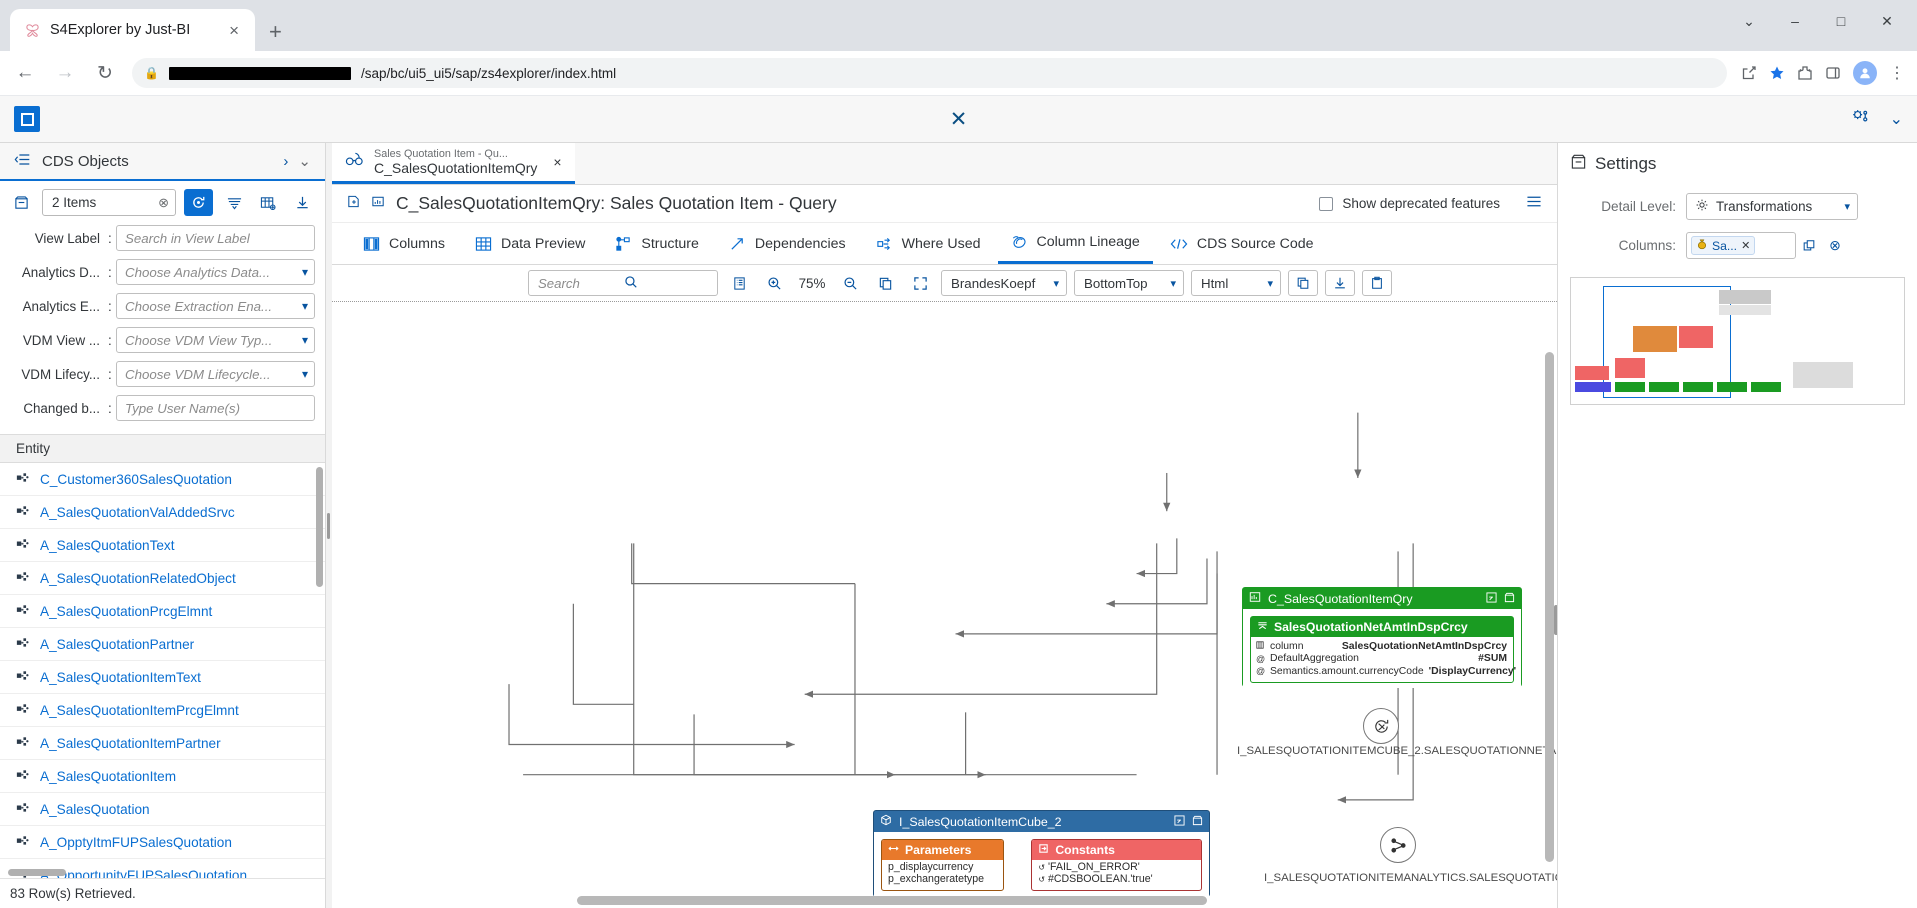 The width and height of the screenshot is (1917, 908). Describe the element at coordinates (23, 161) in the screenshot. I see `navigate-back-icon` at that location.